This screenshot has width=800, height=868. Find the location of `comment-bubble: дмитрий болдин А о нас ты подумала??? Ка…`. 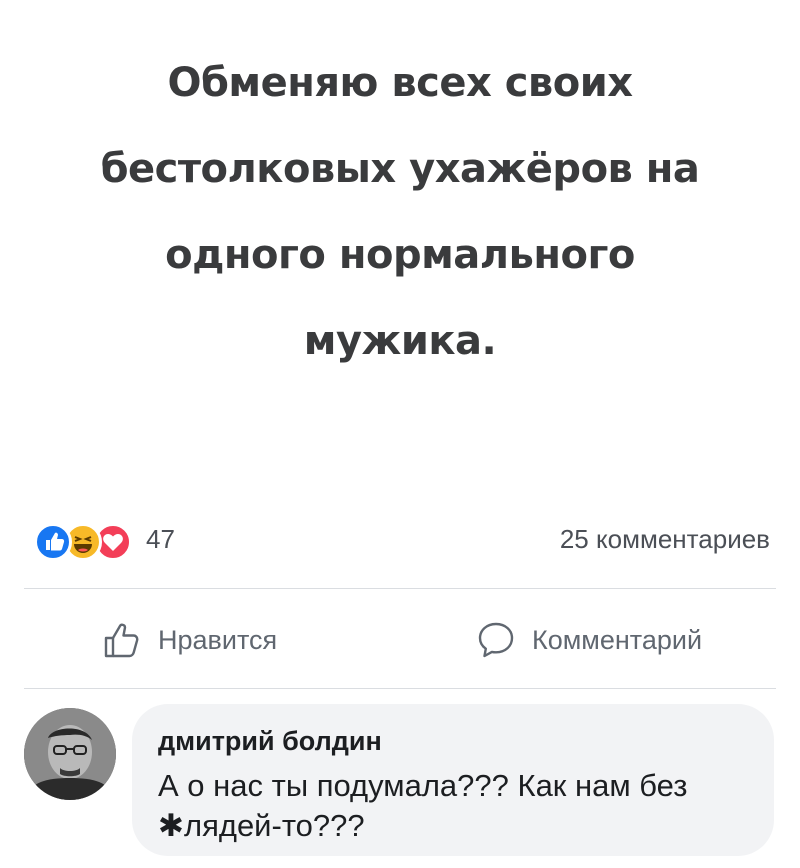

comment-bubble: дмитрий болдин А о нас ты подумала??? Ка… is located at coordinates (453, 780).